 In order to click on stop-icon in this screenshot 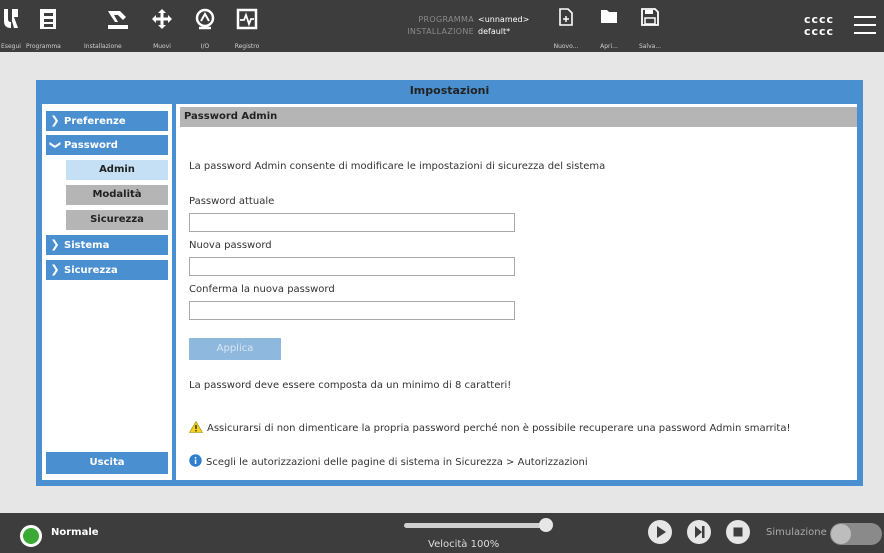, I will do `click(738, 532)`.